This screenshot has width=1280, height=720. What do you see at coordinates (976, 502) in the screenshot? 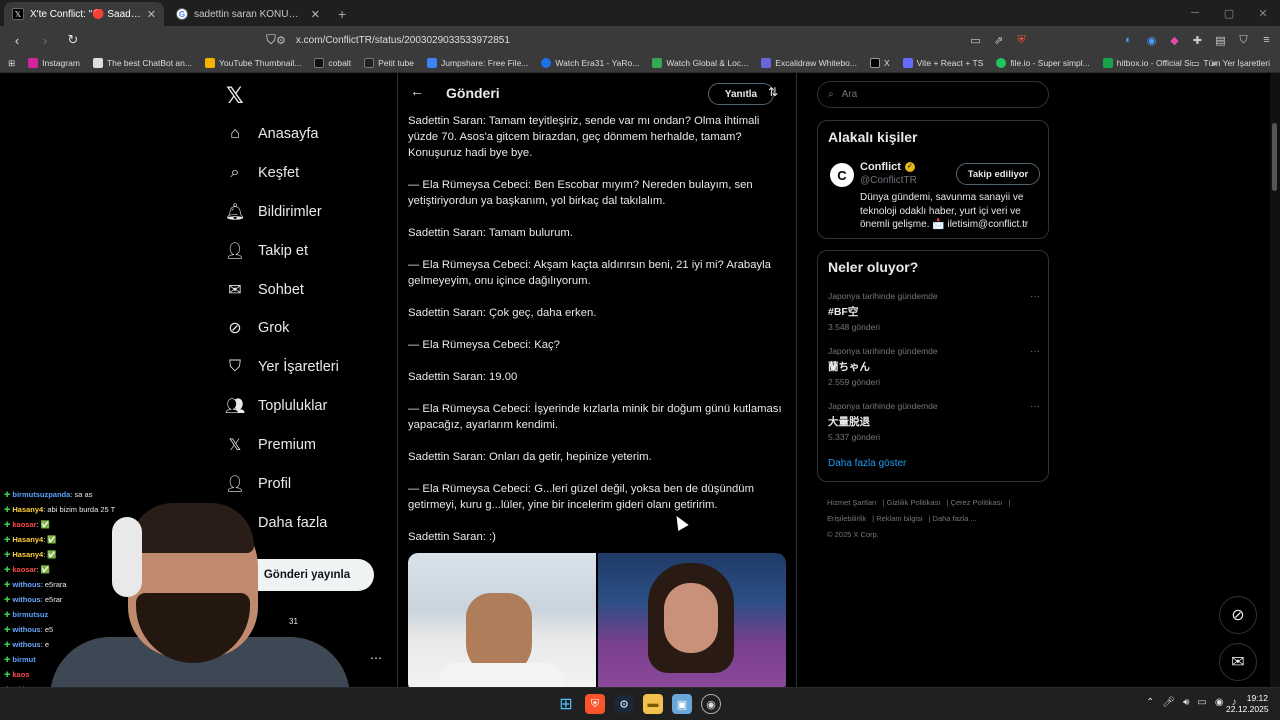
I see `footer-link: Çerez Politikası` at bounding box center [976, 502].